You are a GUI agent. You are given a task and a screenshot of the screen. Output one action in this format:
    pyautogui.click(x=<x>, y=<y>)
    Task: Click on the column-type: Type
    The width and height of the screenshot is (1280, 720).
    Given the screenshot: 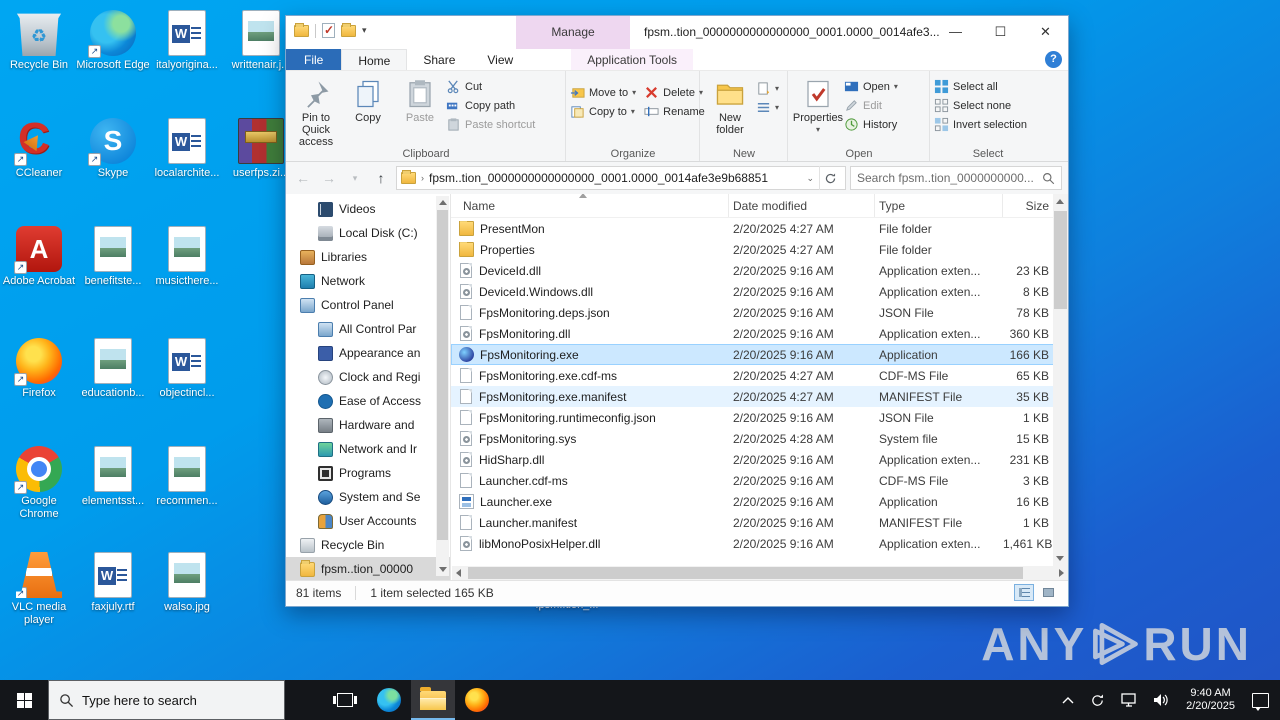 What is the action you would take?
    pyautogui.click(x=939, y=205)
    